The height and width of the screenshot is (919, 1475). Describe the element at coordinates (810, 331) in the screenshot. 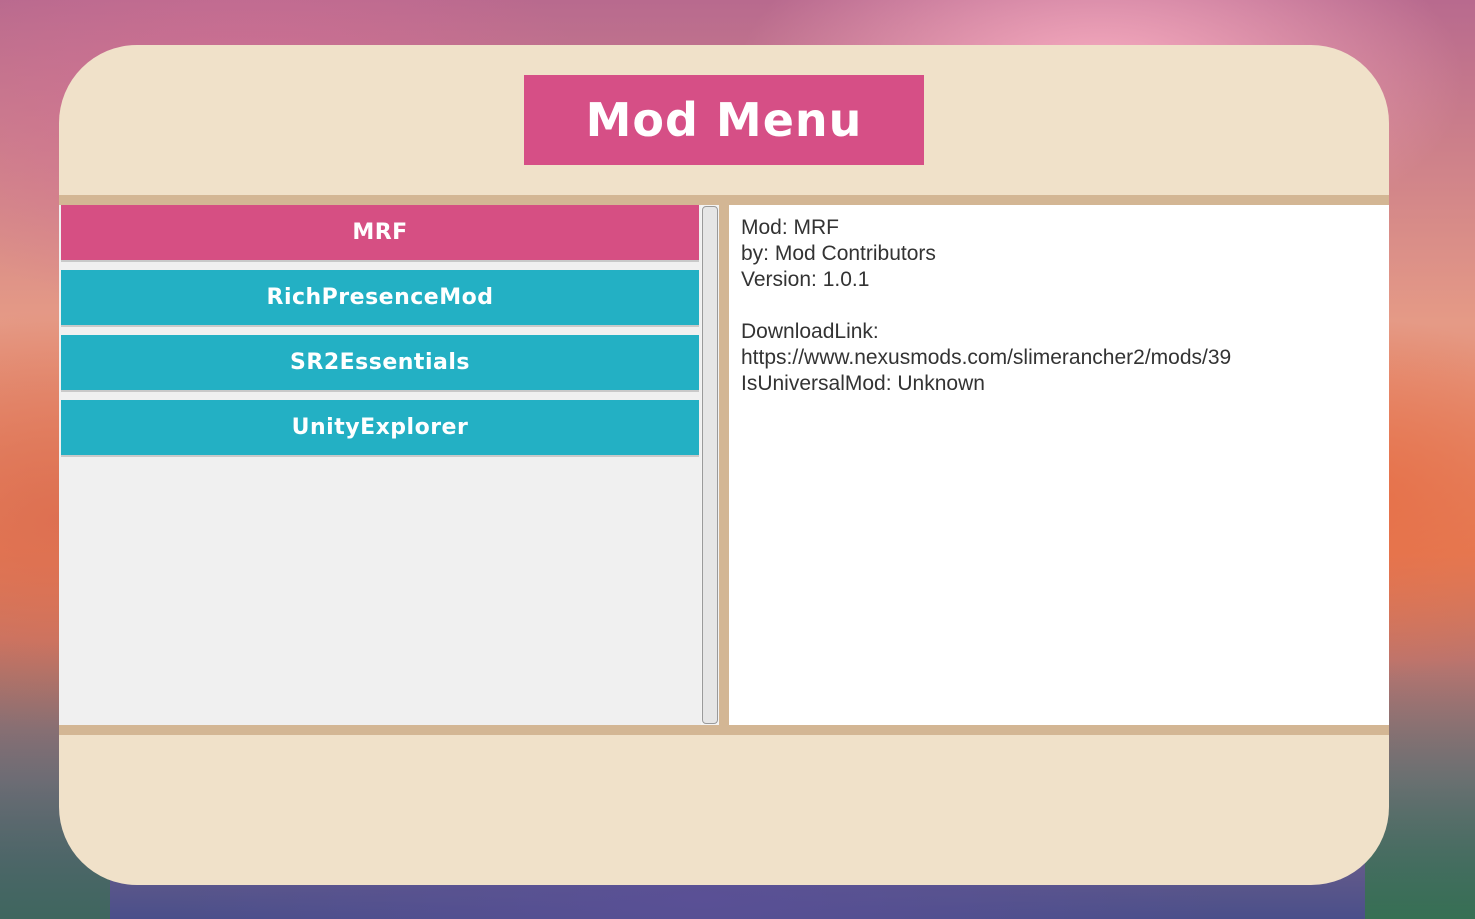

I see `detail-download-label: DownloadLink:` at that location.